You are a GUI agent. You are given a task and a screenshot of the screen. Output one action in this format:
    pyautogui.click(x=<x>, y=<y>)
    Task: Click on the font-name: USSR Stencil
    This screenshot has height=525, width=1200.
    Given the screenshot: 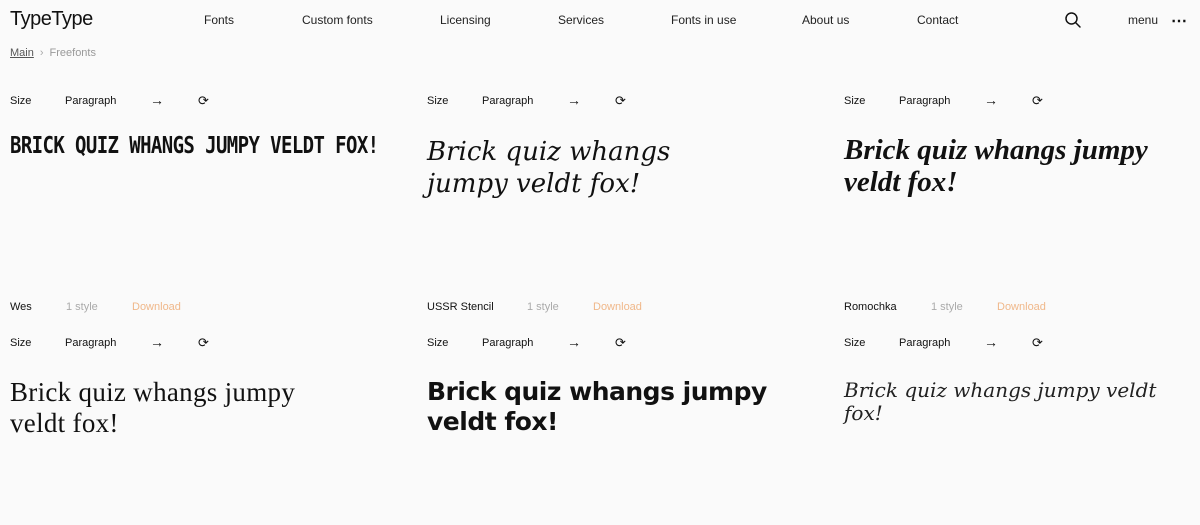 What is the action you would take?
    pyautogui.click(x=460, y=307)
    